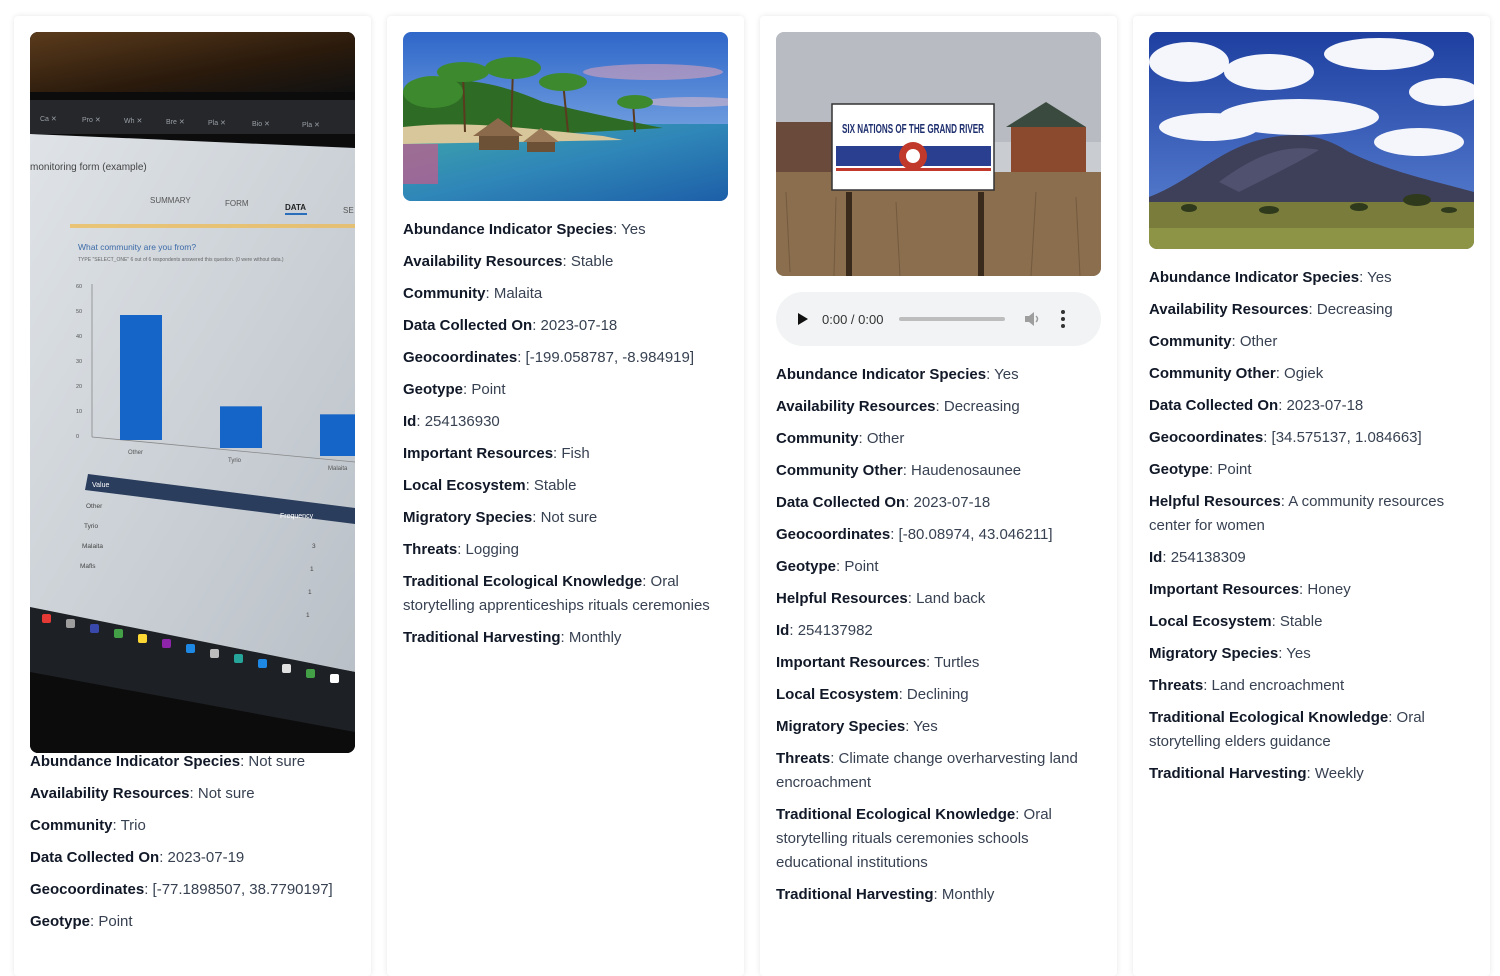 The width and height of the screenshot is (1500, 976). I want to click on y-tick-label: 60, so click(79, 287).